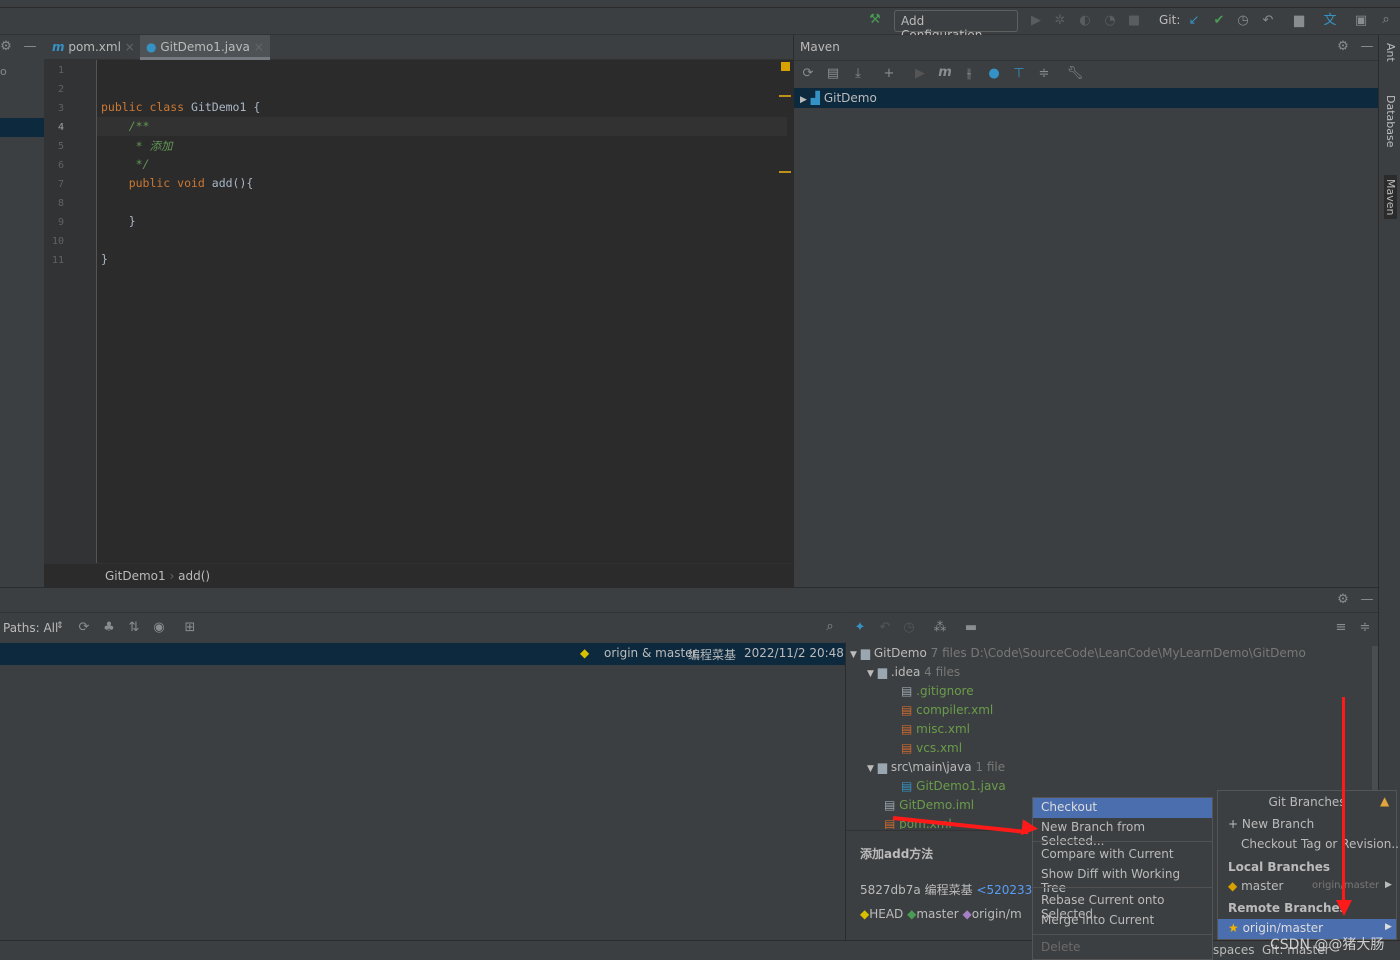 The width and height of the screenshot is (1400, 960). I want to click on group-by-icon: ⁂, so click(940, 628).